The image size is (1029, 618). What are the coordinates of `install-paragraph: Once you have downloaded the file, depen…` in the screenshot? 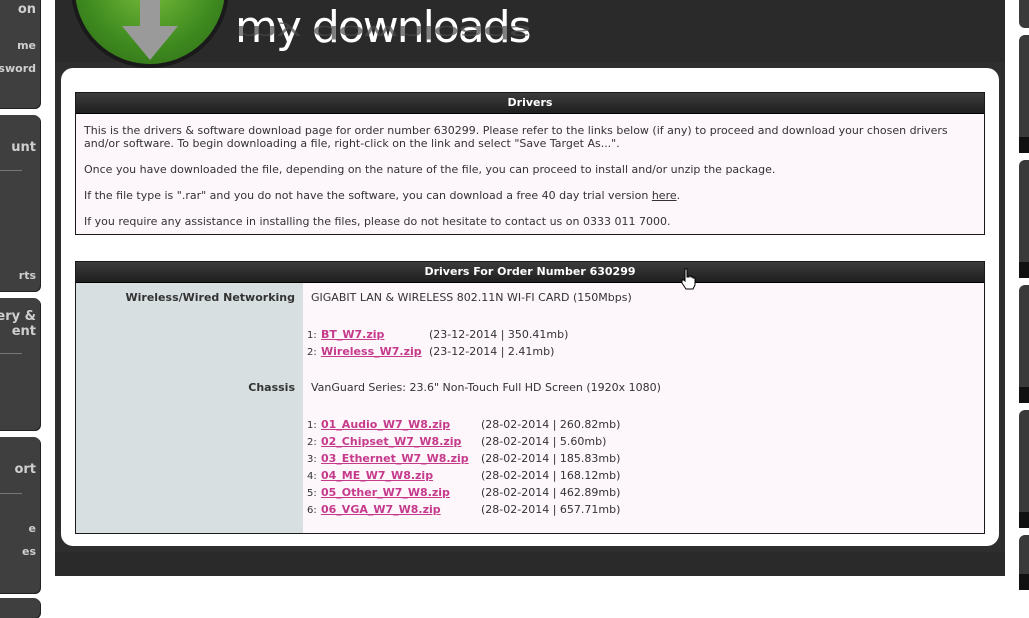 It's located at (430, 169).